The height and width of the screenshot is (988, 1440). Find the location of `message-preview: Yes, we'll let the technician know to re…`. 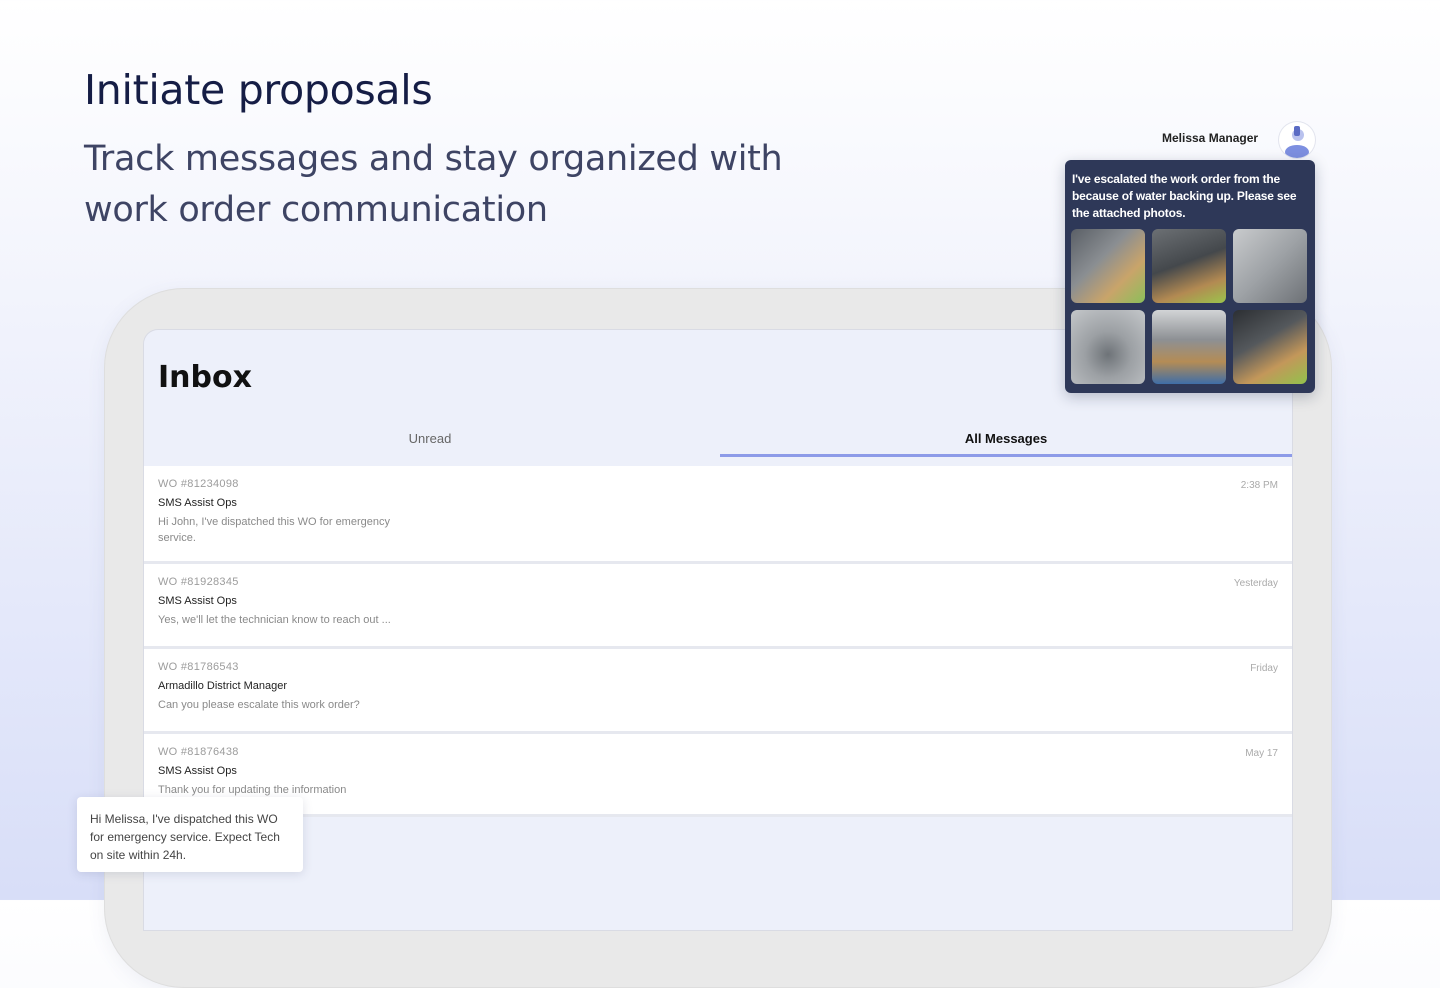

message-preview: Yes, we'll let the technician know to re… is located at coordinates (274, 620).